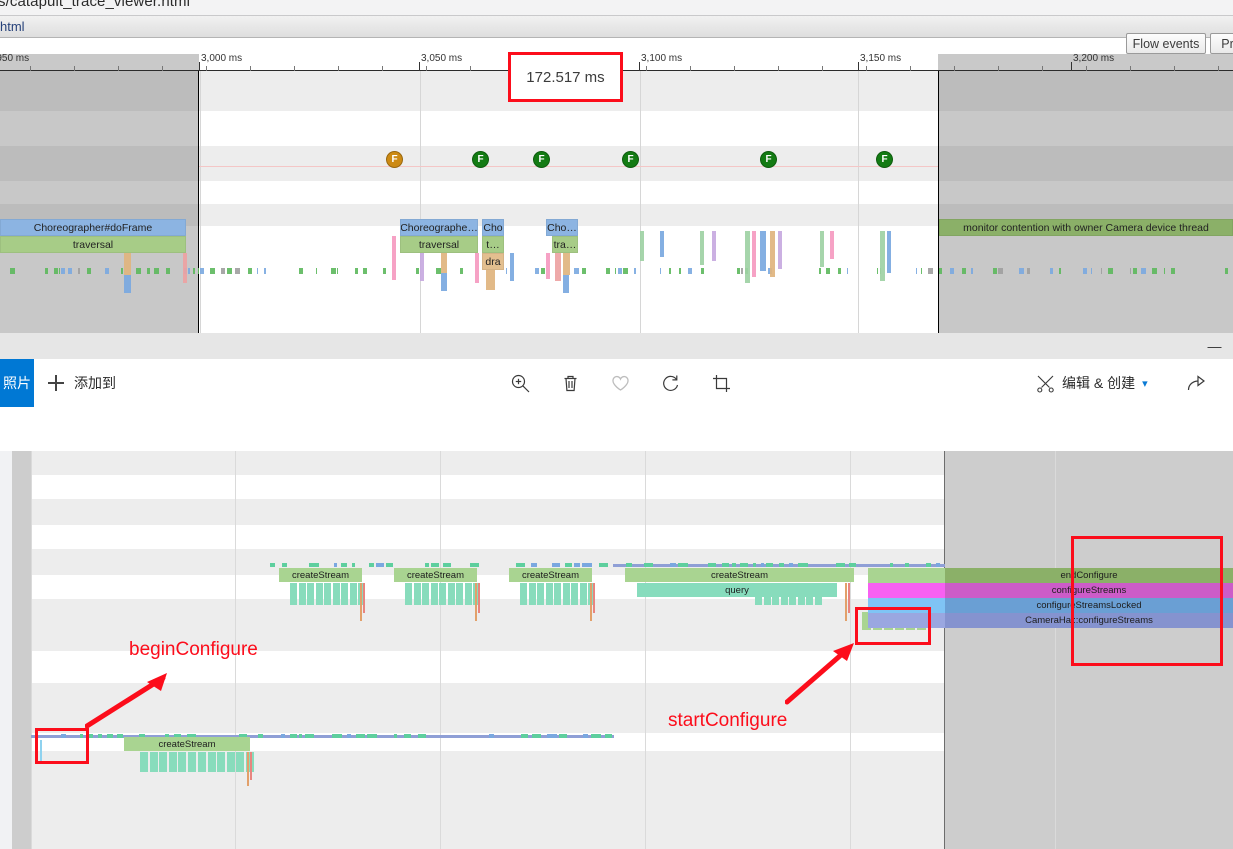 The image size is (1233, 849). What do you see at coordinates (493, 227) in the screenshot?
I see `trace-slice: Cho` at bounding box center [493, 227].